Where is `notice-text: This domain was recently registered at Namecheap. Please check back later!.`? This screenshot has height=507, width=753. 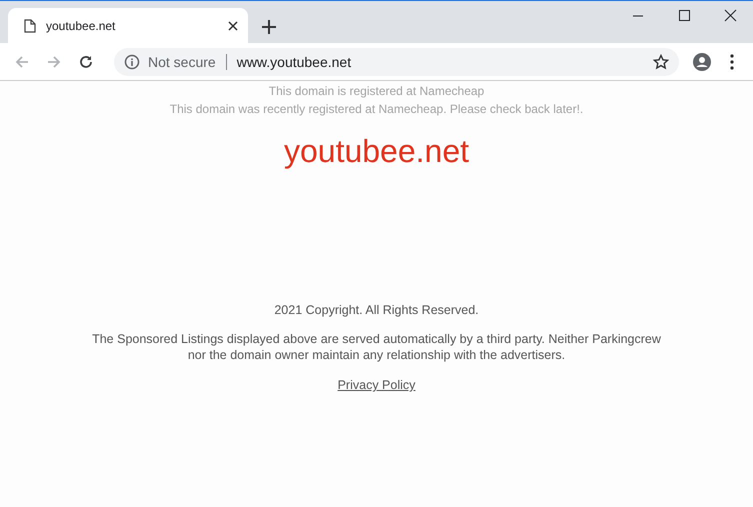
notice-text: This domain was recently registered at Namecheap. Please check back later!. is located at coordinates (377, 109).